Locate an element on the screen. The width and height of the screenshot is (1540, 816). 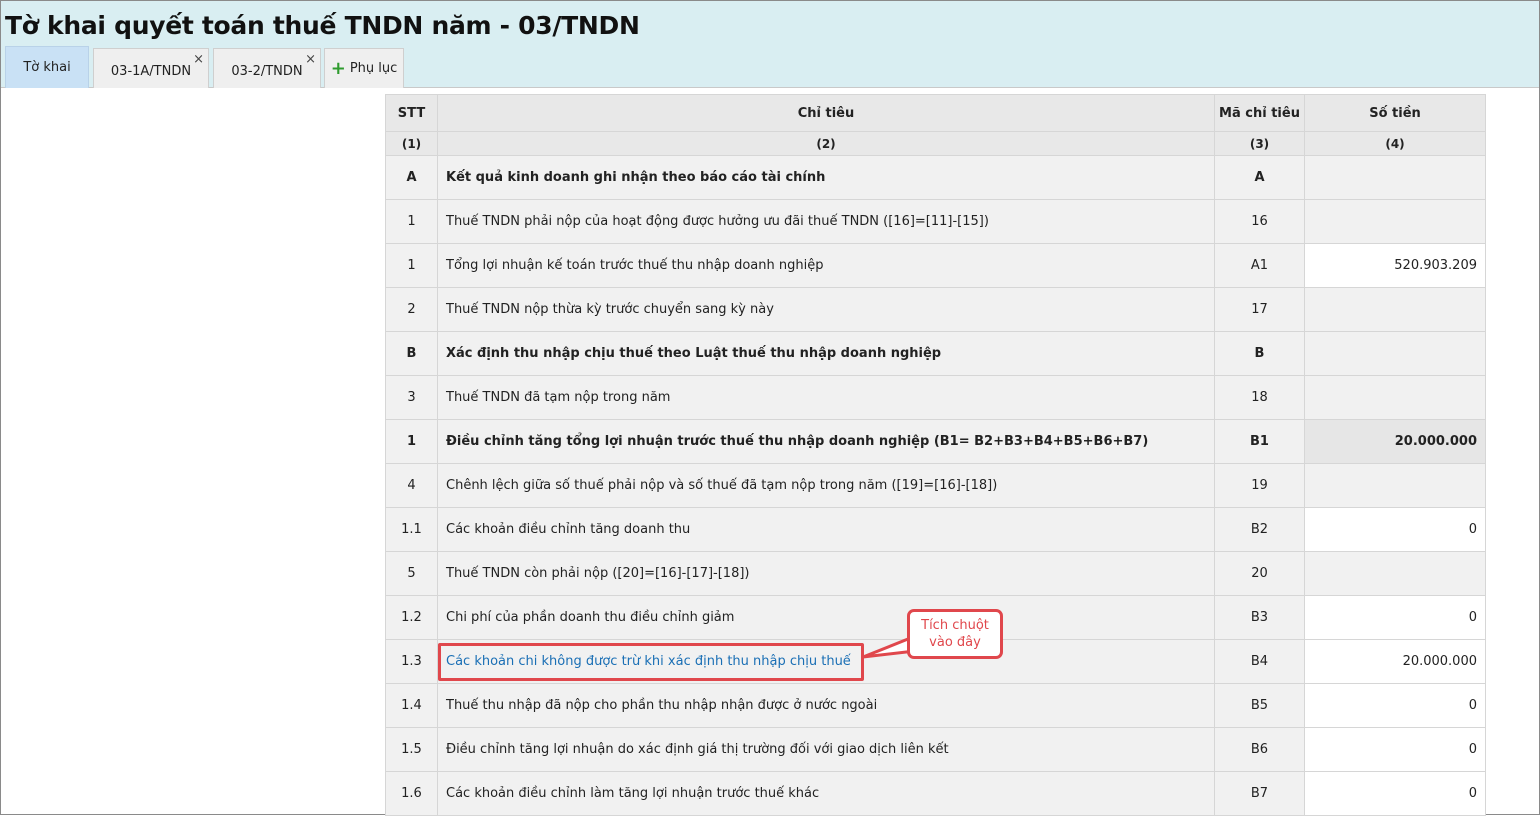
tab-label: Phụ lục is located at coordinates (373, 68).